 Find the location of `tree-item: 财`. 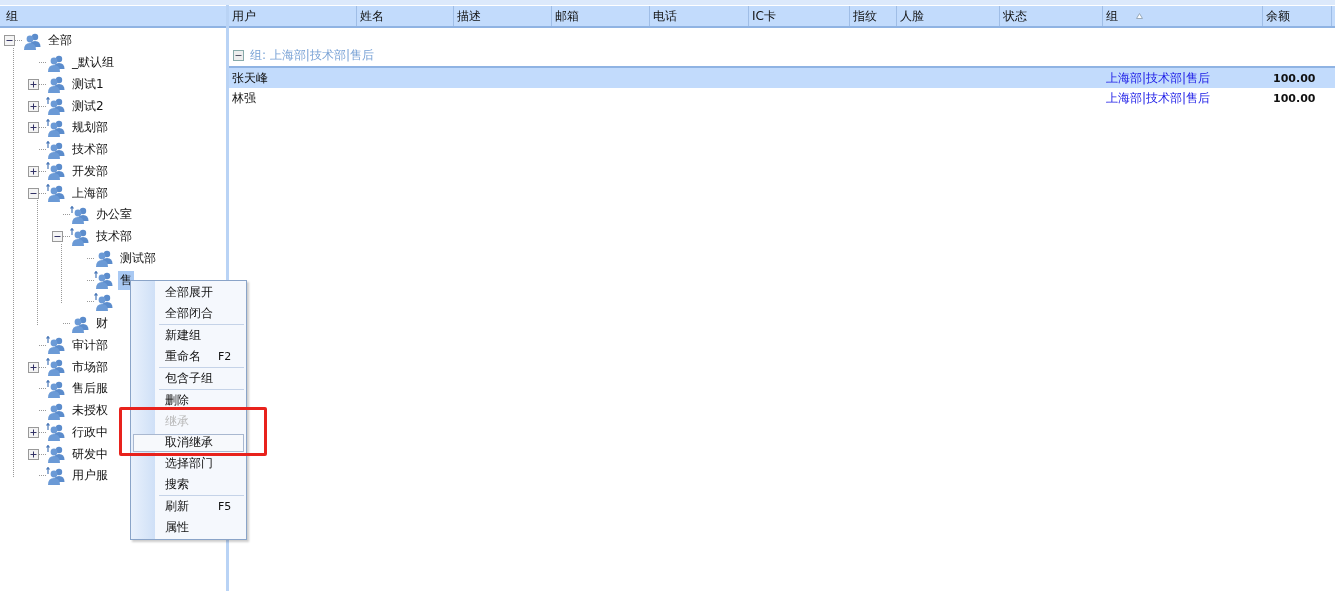

tree-item: 财 is located at coordinates (102, 324).